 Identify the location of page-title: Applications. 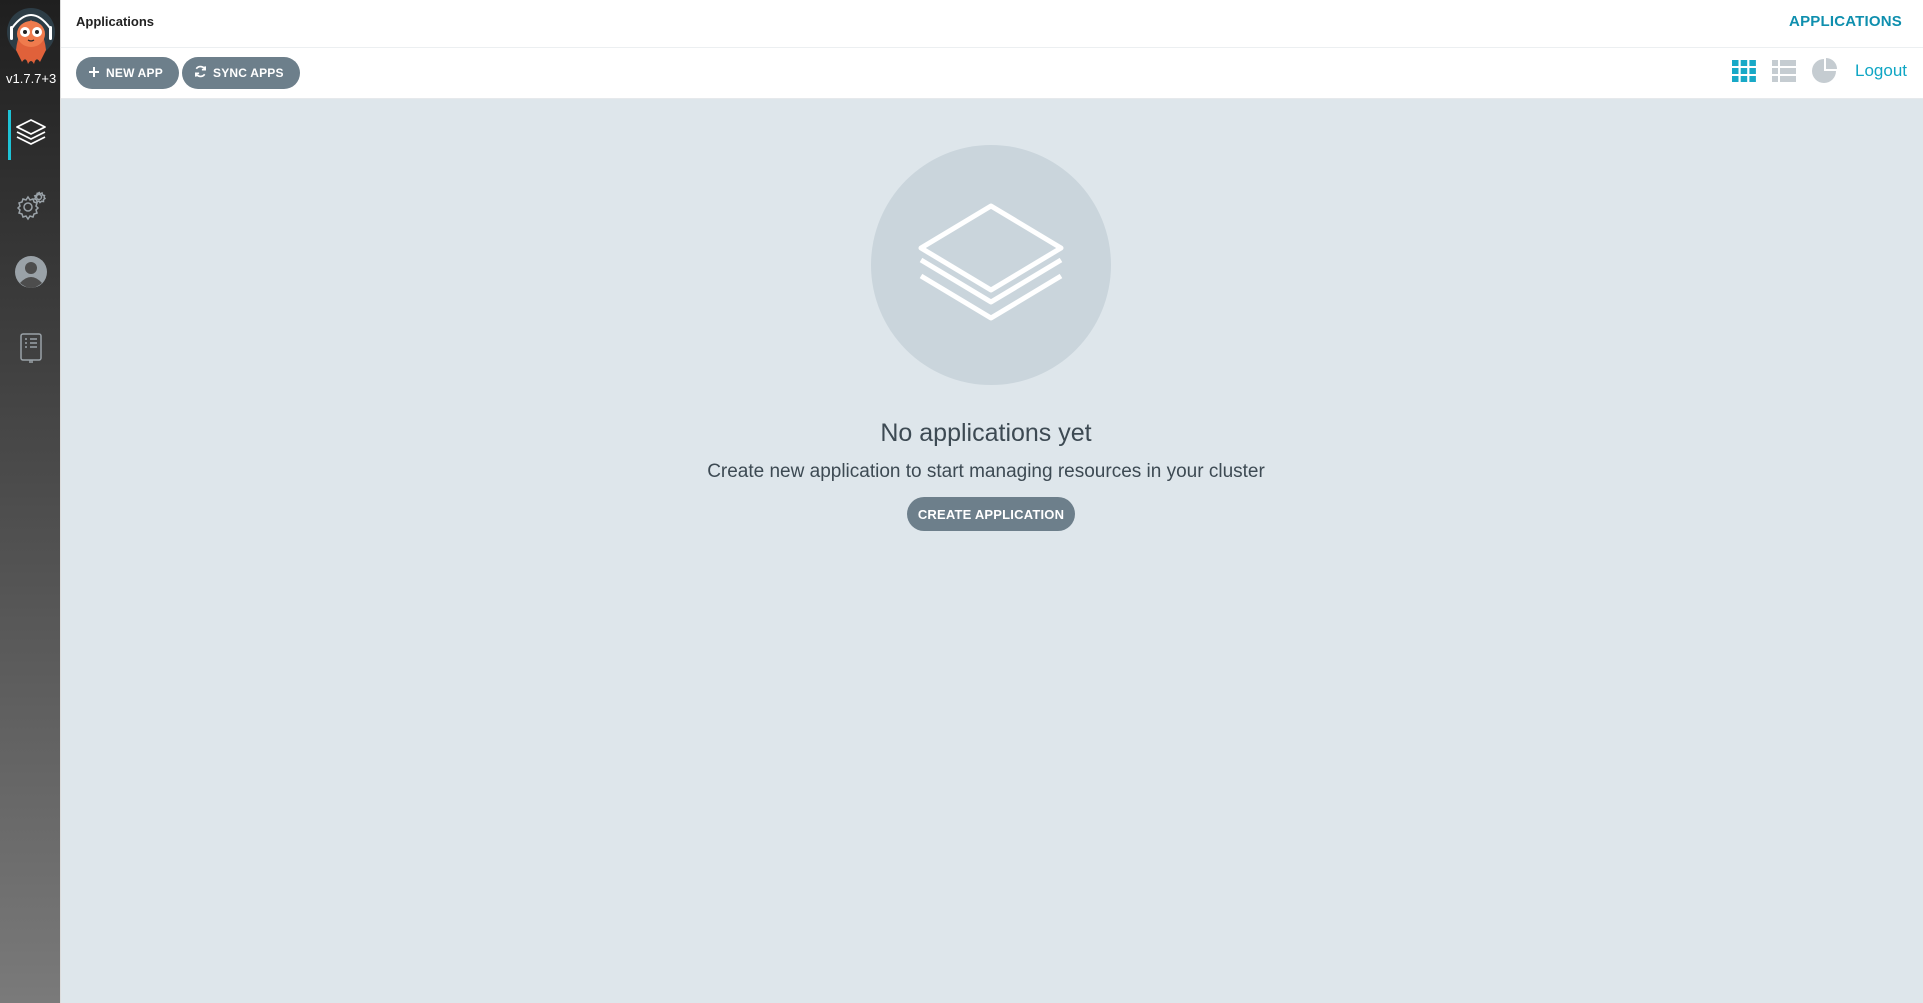
(115, 21).